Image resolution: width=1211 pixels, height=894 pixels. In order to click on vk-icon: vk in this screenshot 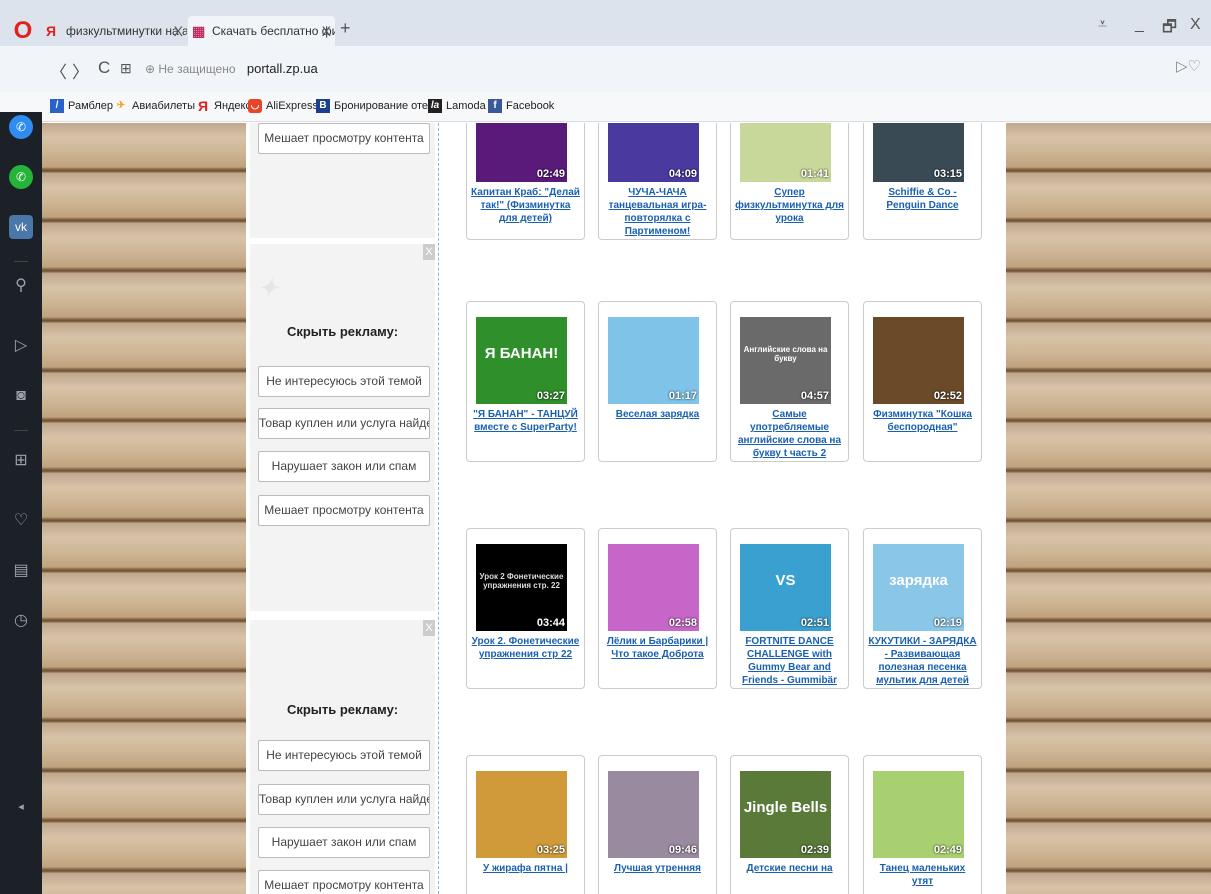, I will do `click(21, 227)`.